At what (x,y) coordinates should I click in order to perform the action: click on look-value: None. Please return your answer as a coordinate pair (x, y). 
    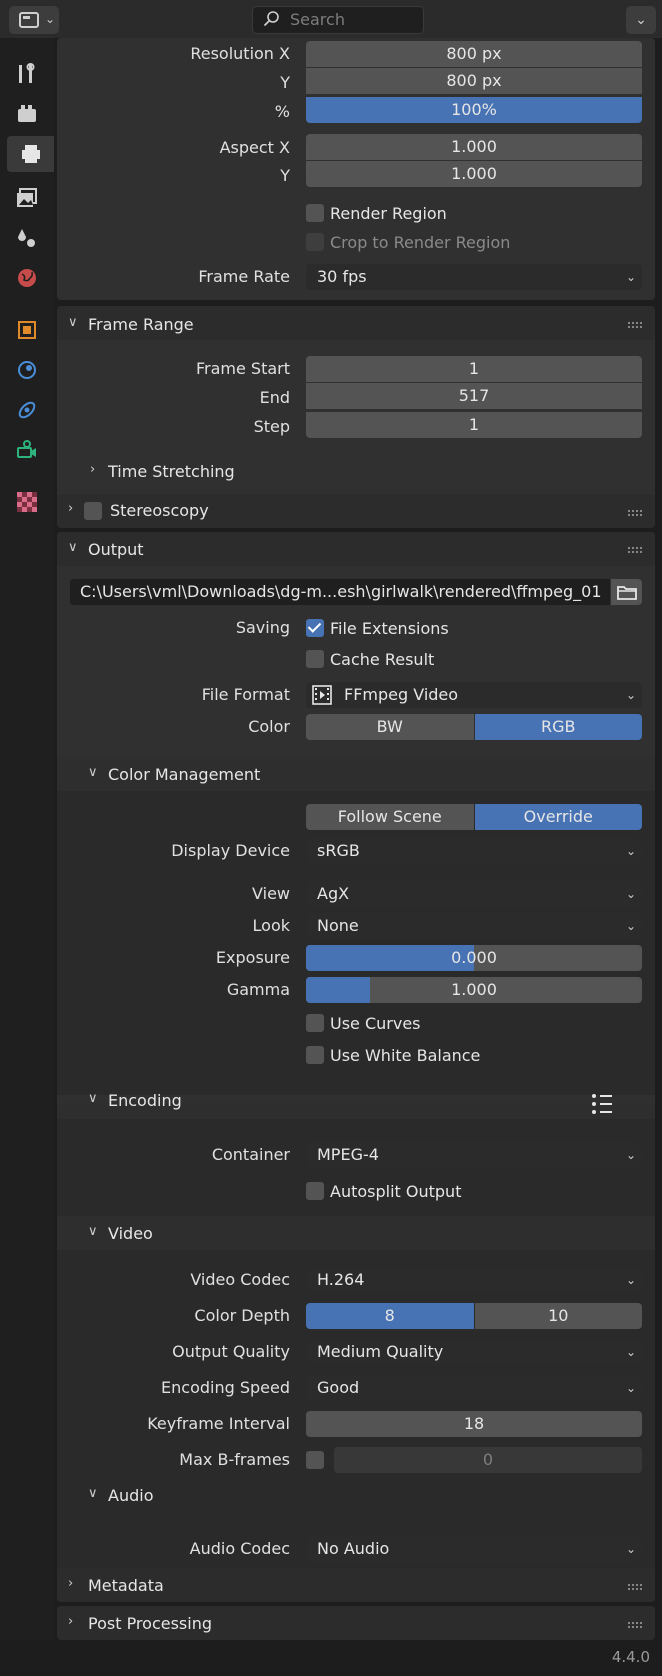
    Looking at the image, I should click on (338, 925).